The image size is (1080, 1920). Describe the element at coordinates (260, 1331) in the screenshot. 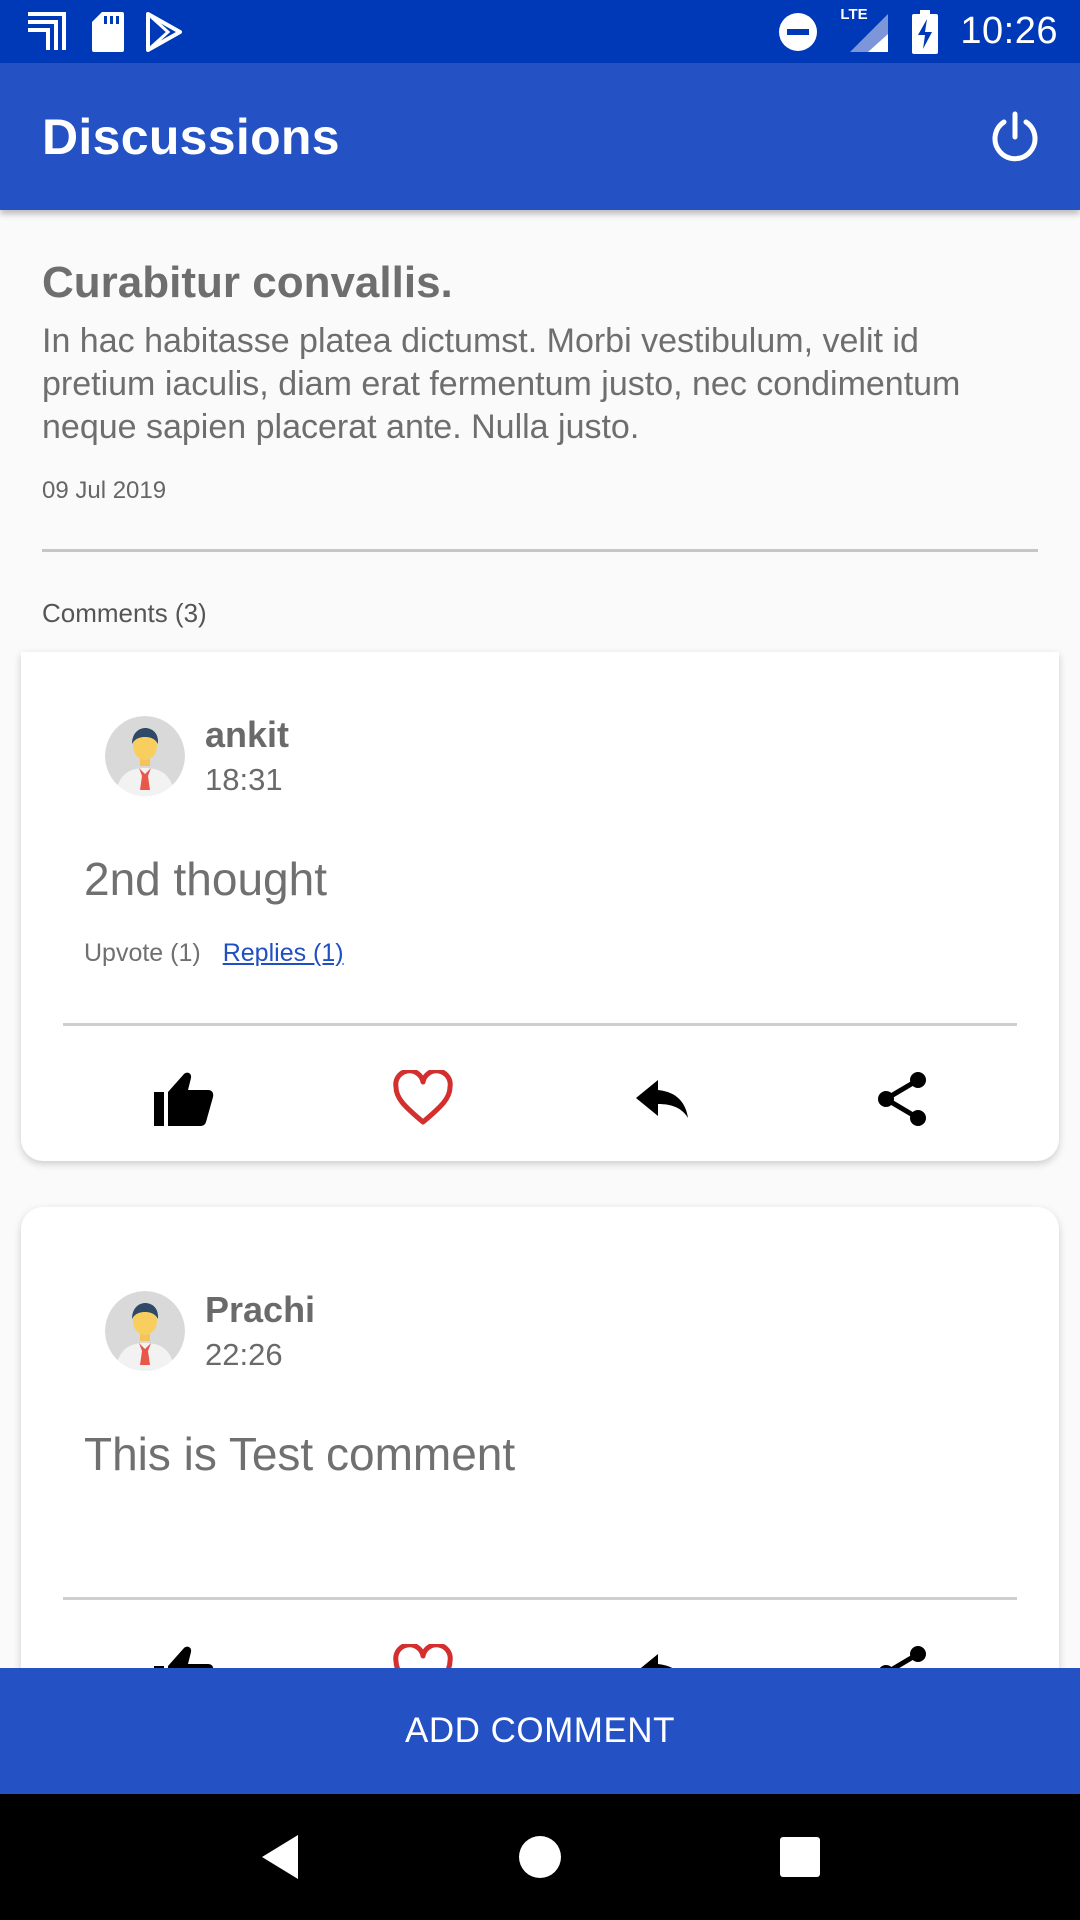

I see `author-block: Prachi 22:26` at that location.